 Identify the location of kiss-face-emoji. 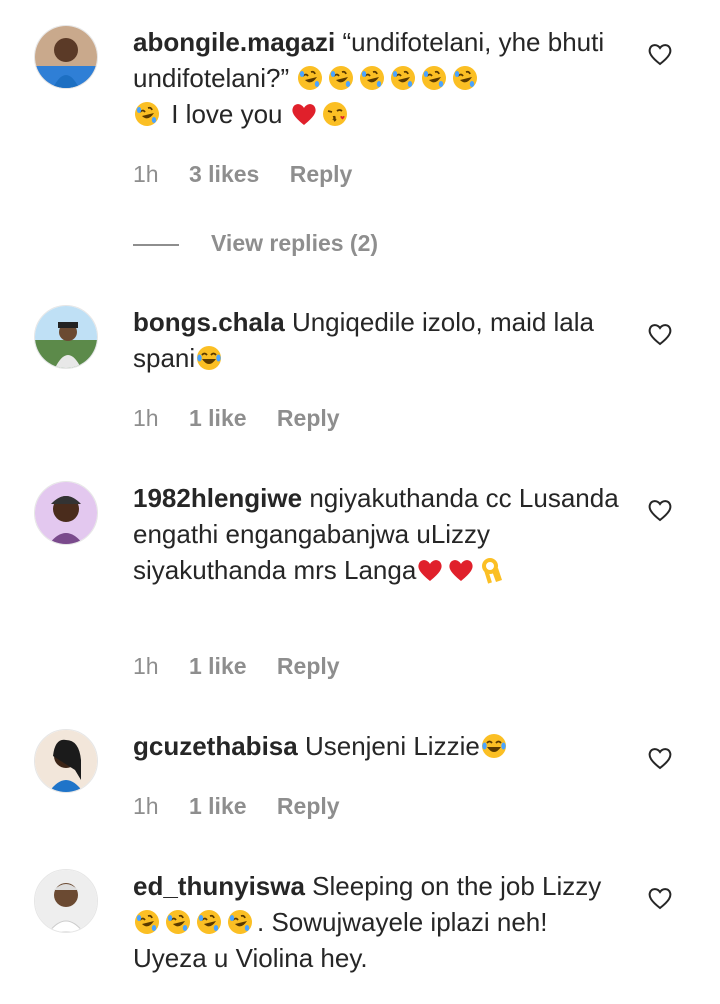
(335, 114).